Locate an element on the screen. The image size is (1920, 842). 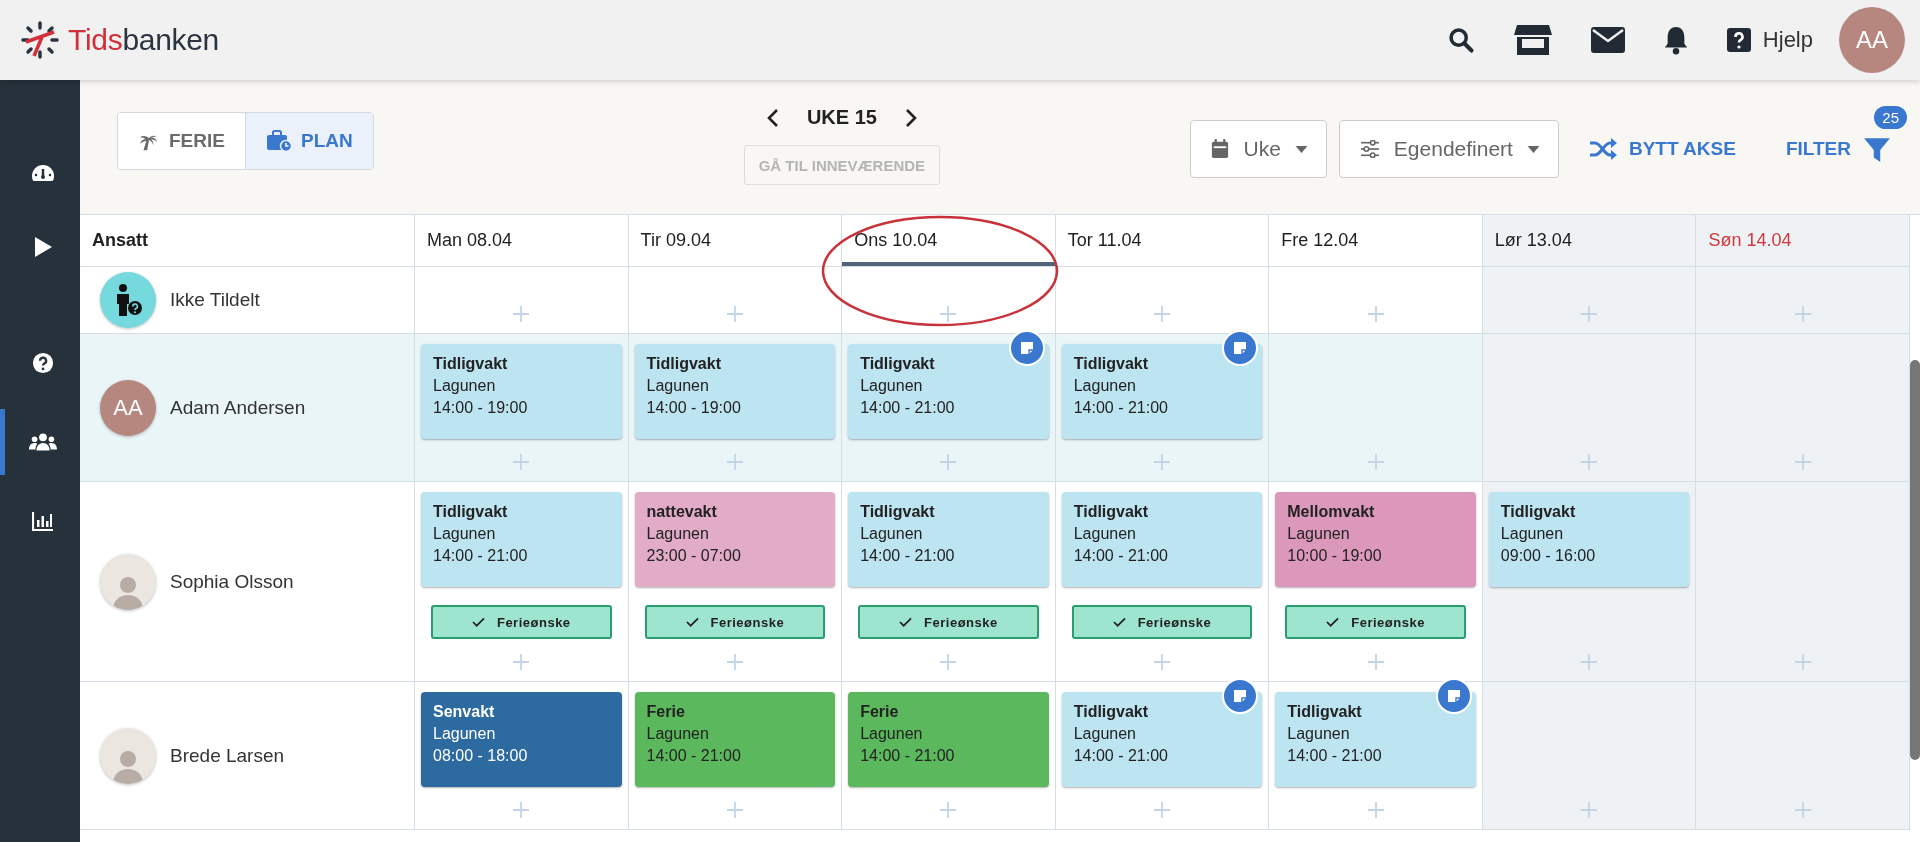
clock-logo-icon is located at coordinates (40, 40).